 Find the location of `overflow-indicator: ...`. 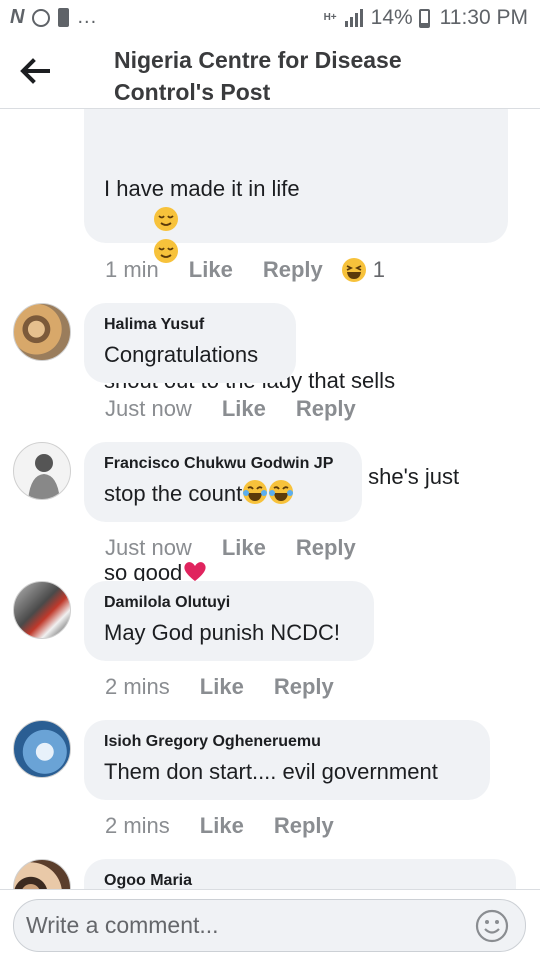

overflow-indicator: ... is located at coordinates (87, 17).